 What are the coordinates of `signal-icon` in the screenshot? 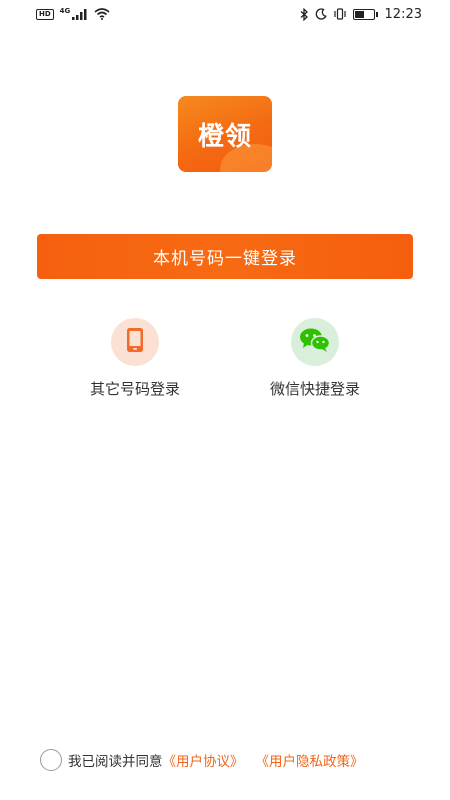 It's located at (80, 14).